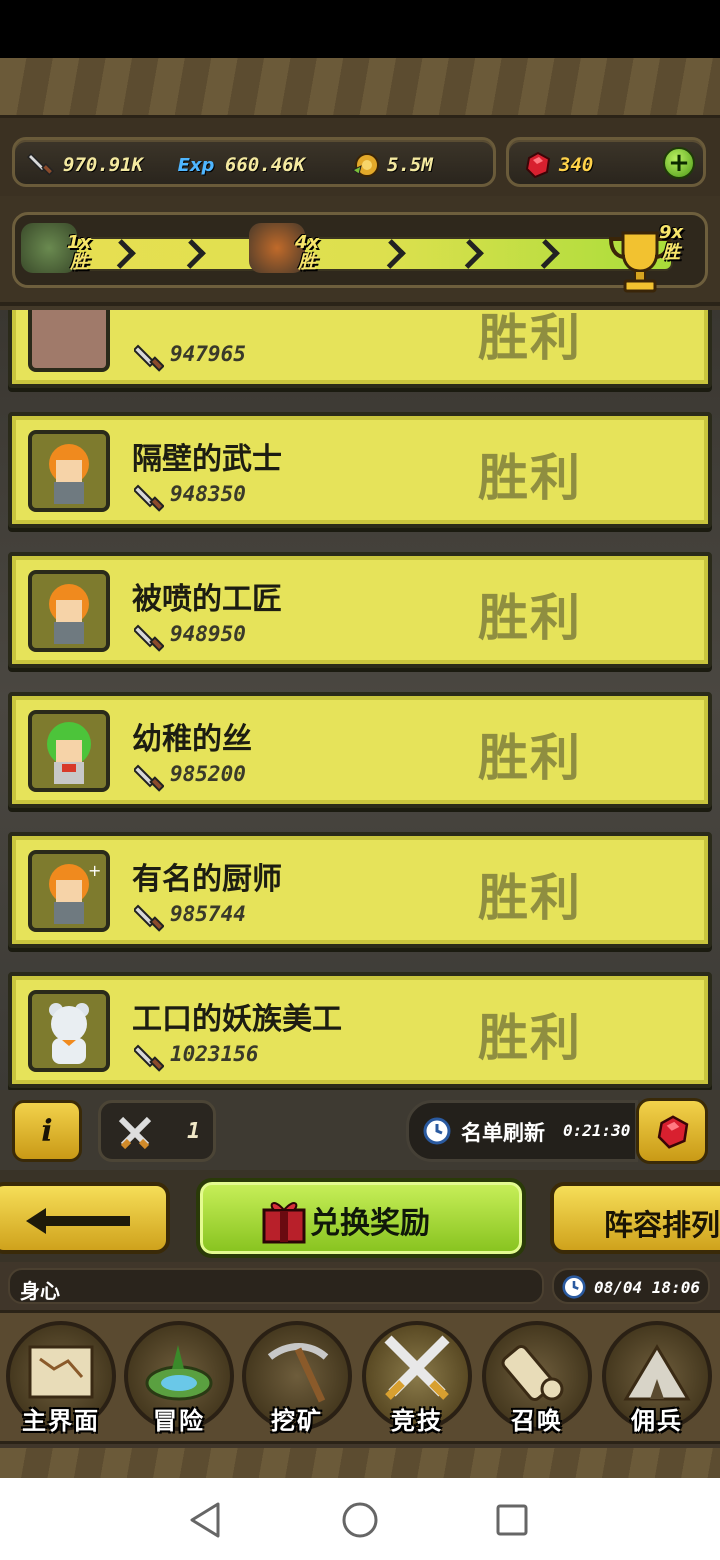 Image resolution: width=720 pixels, height=1560 pixels. Describe the element at coordinates (208, 914) in the screenshot. I see `opponent-power: 985744` at that location.